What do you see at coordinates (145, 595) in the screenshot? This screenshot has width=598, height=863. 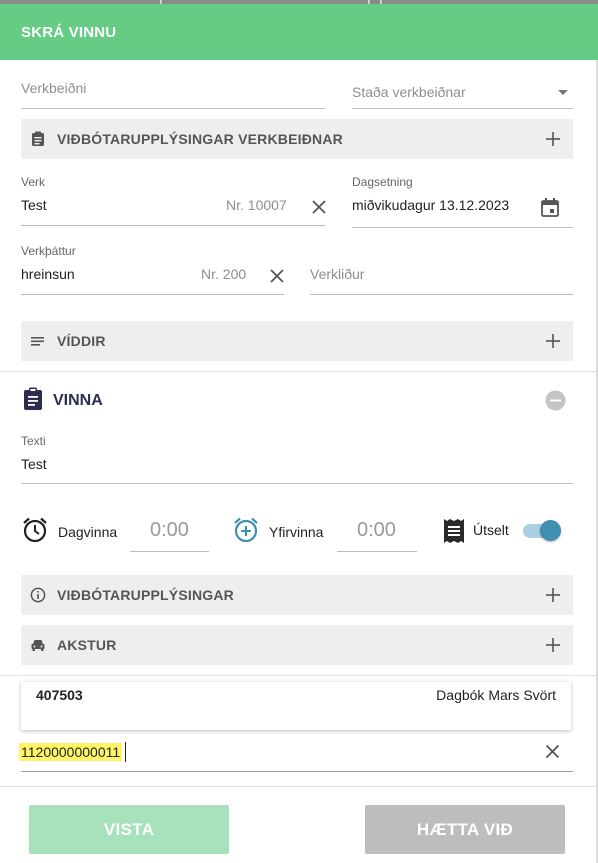 I see `additional-info-title: VIÐBÓTARUPPLÝSINGAR` at bounding box center [145, 595].